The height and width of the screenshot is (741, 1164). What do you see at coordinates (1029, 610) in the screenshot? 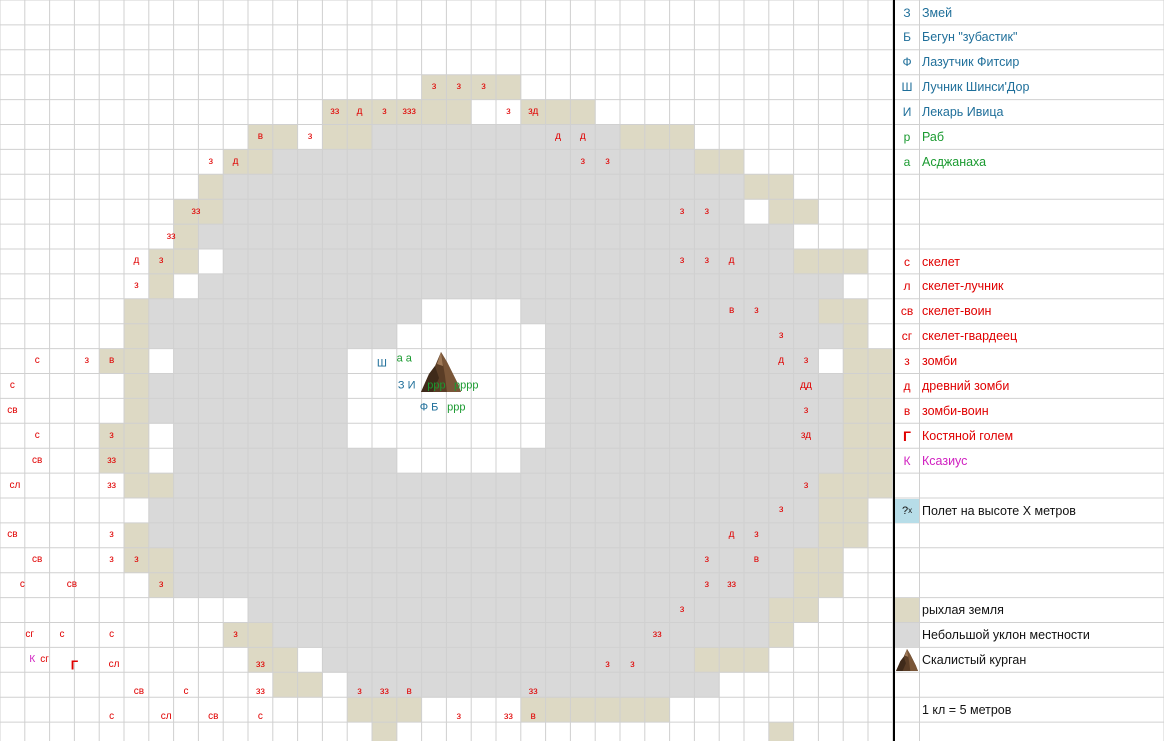
I see `legend-item: рыхлая земля` at bounding box center [1029, 610].